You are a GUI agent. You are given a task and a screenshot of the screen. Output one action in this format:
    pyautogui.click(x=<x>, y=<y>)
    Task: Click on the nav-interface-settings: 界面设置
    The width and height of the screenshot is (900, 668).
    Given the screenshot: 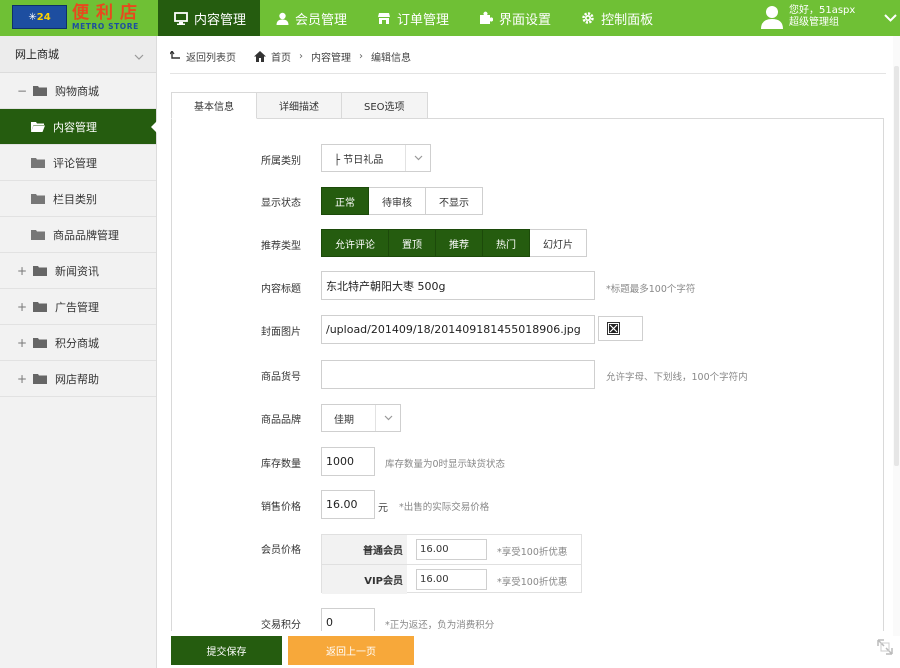 What is the action you would take?
    pyautogui.click(x=514, y=18)
    